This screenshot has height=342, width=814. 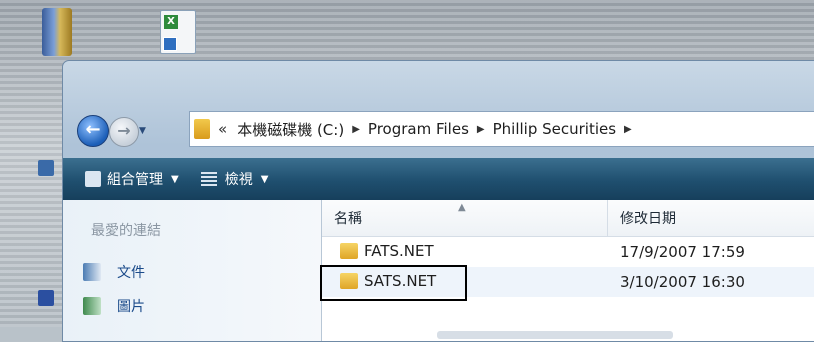 I want to click on breadcrumb-item-drive: 本機磁碟機 (C:), so click(x=290, y=129).